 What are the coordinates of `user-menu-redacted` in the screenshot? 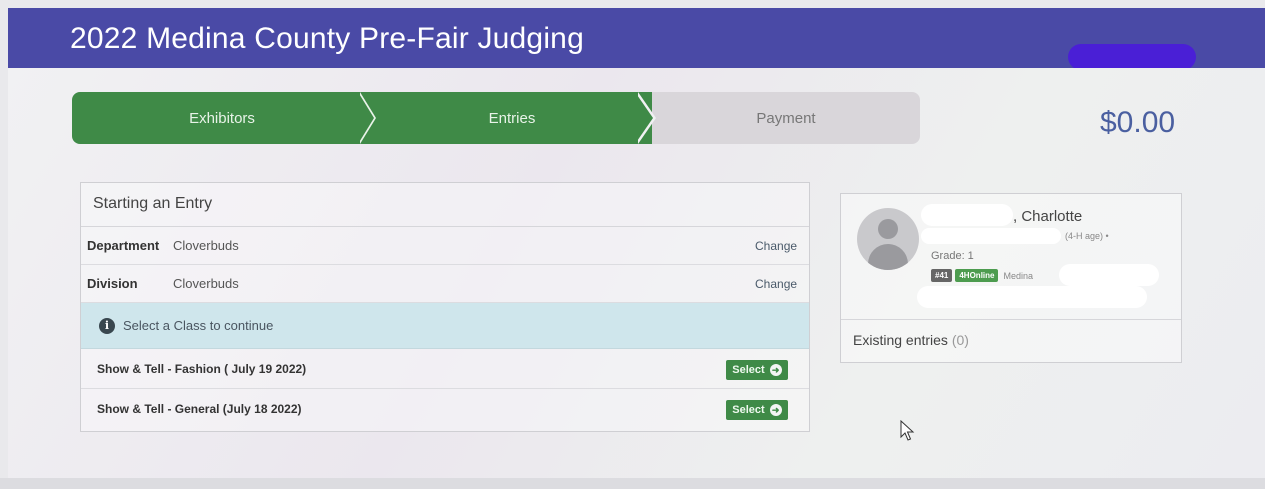 It's located at (1132, 57).